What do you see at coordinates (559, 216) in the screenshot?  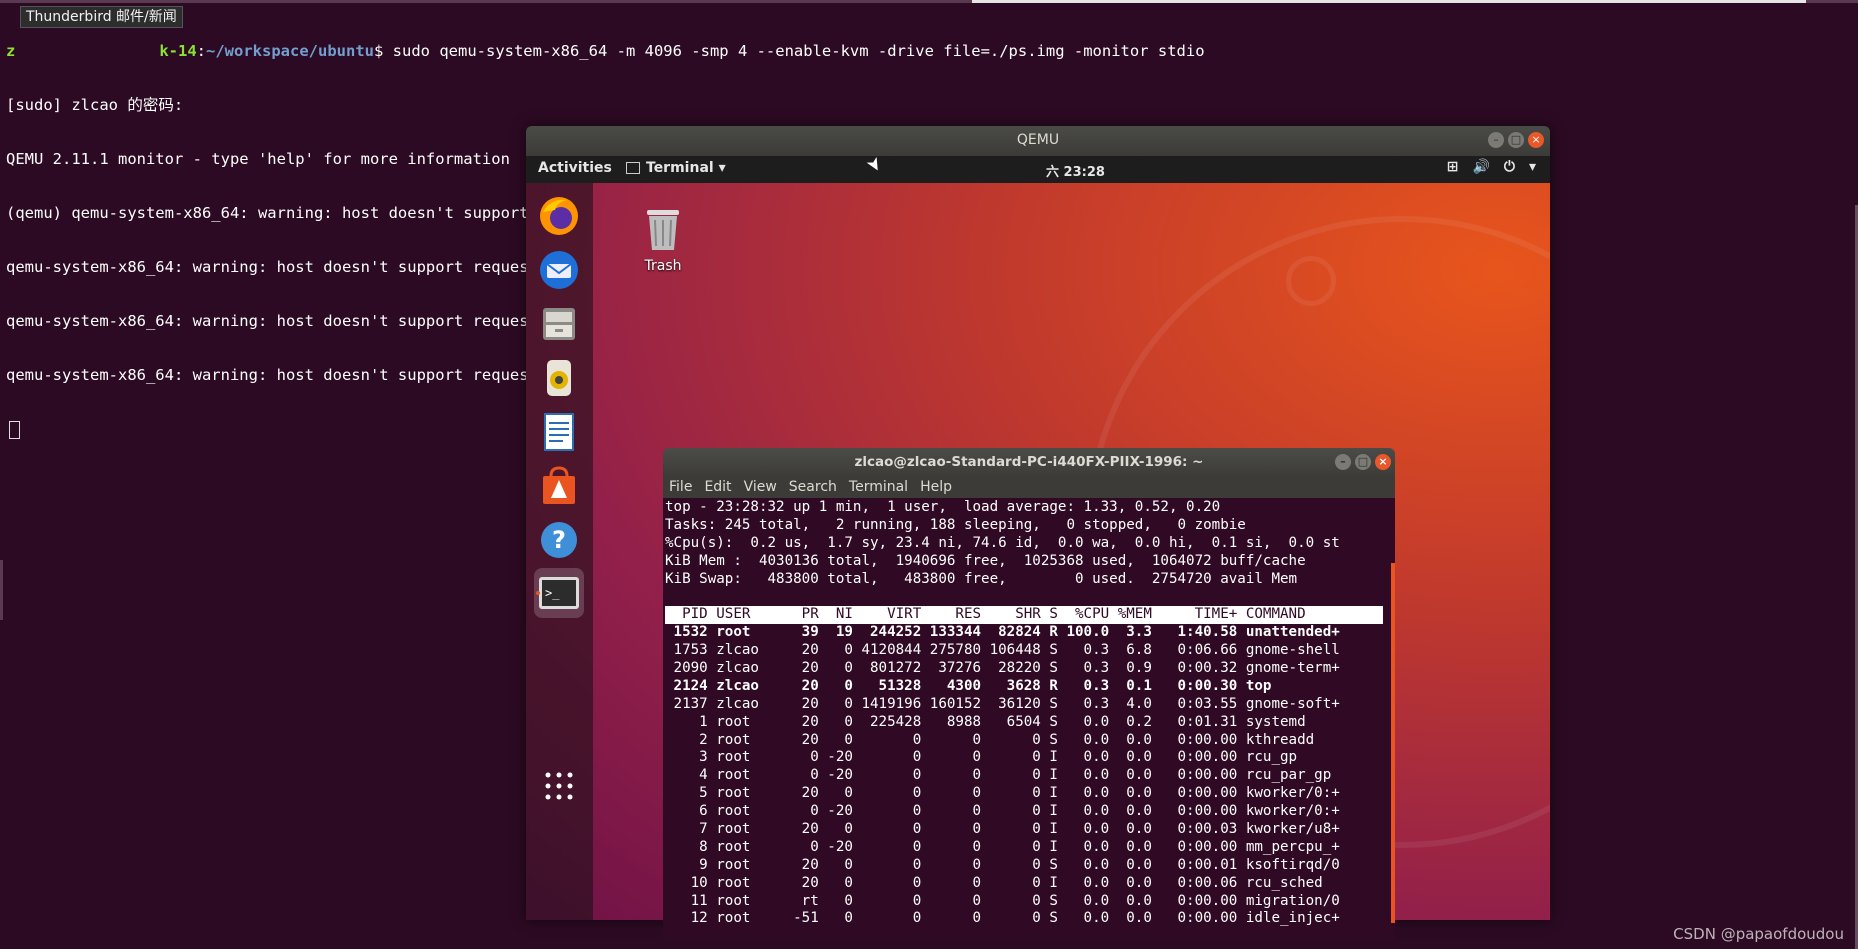 I see `firefox-icon` at bounding box center [559, 216].